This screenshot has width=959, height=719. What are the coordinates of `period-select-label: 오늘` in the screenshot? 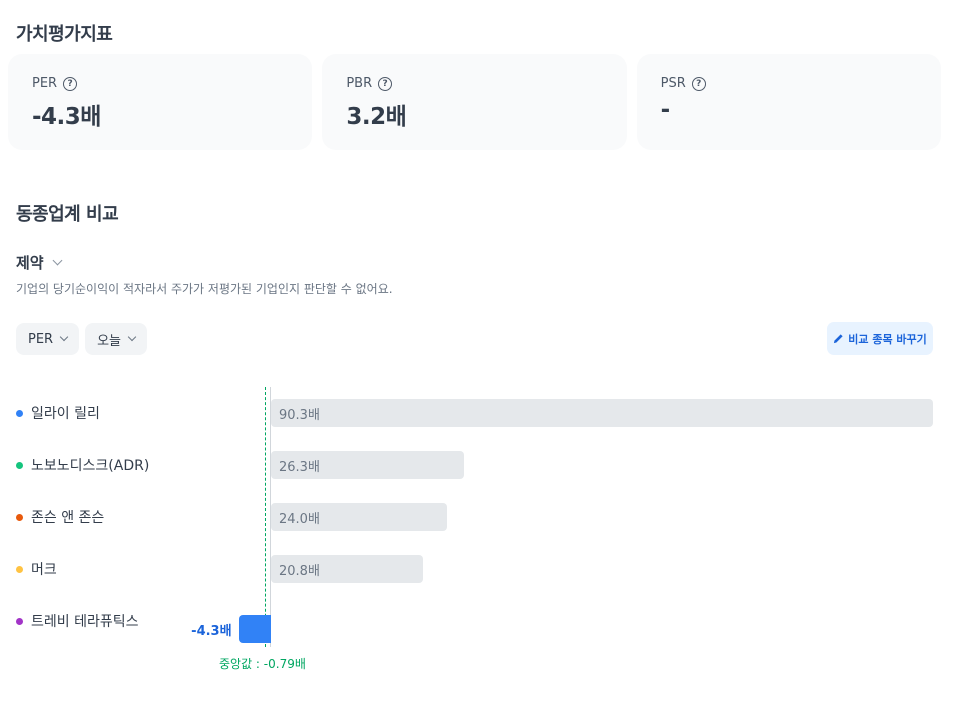 It's located at (109, 341).